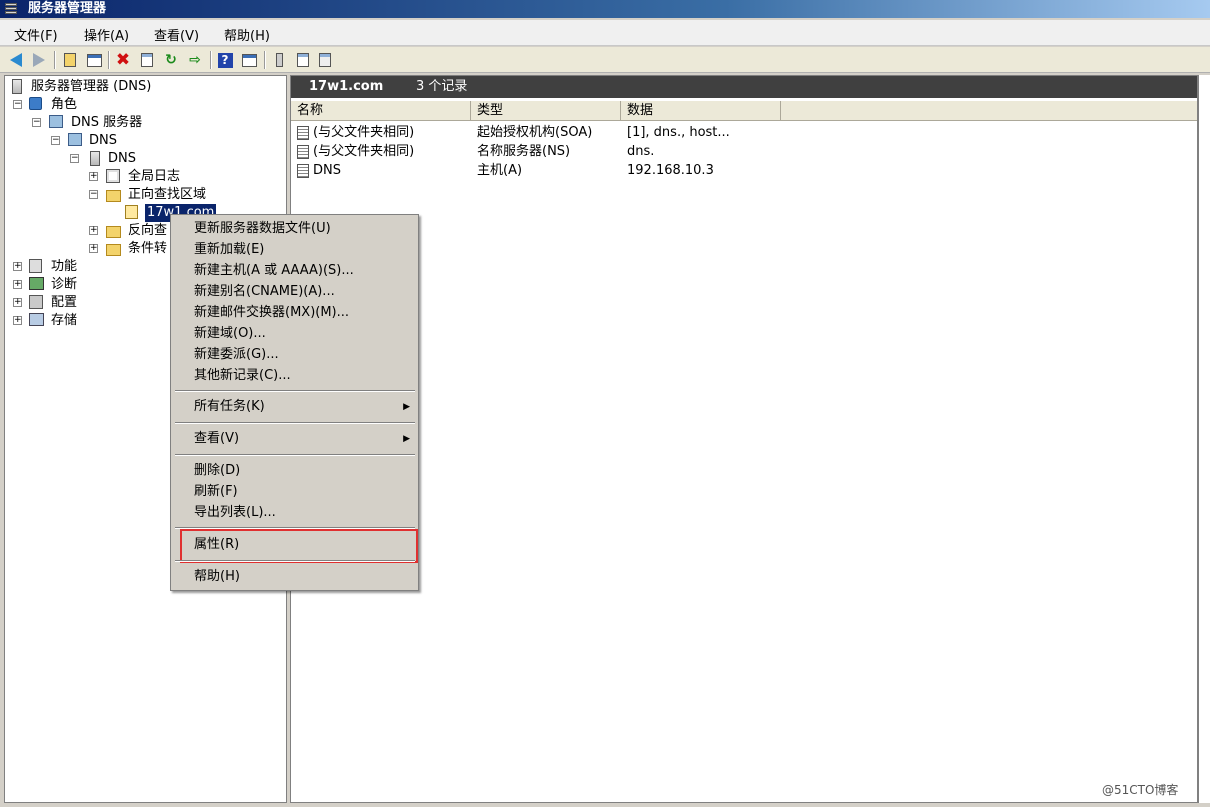  What do you see at coordinates (123, 60) in the screenshot?
I see `delete-icon: ✖` at bounding box center [123, 60].